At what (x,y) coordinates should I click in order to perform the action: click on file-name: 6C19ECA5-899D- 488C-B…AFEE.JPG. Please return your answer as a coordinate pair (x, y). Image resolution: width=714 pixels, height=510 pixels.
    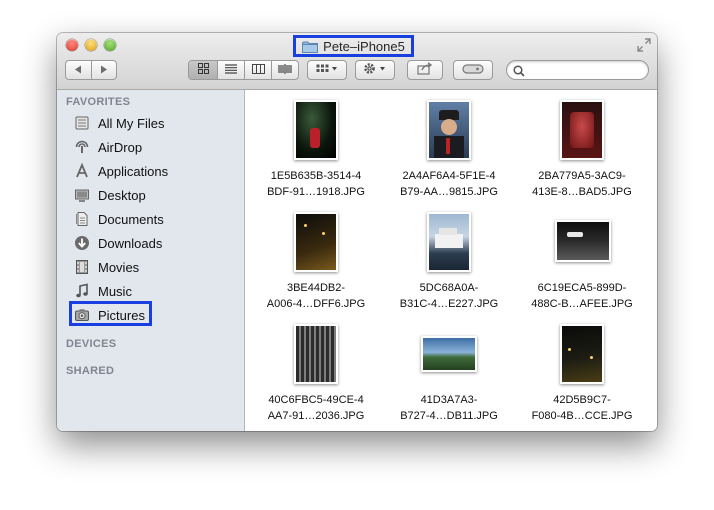
    Looking at the image, I should click on (582, 296).